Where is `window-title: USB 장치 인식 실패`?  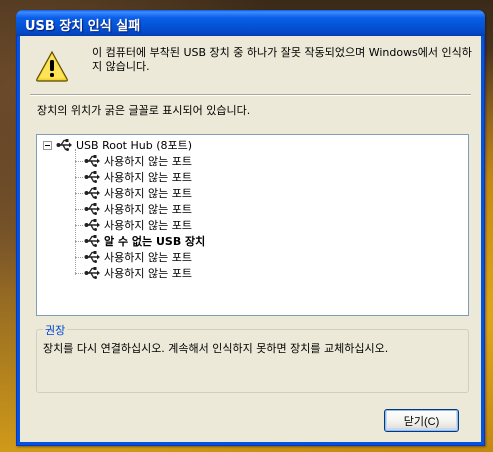 window-title: USB 장치 인식 실패 is located at coordinates (83, 26).